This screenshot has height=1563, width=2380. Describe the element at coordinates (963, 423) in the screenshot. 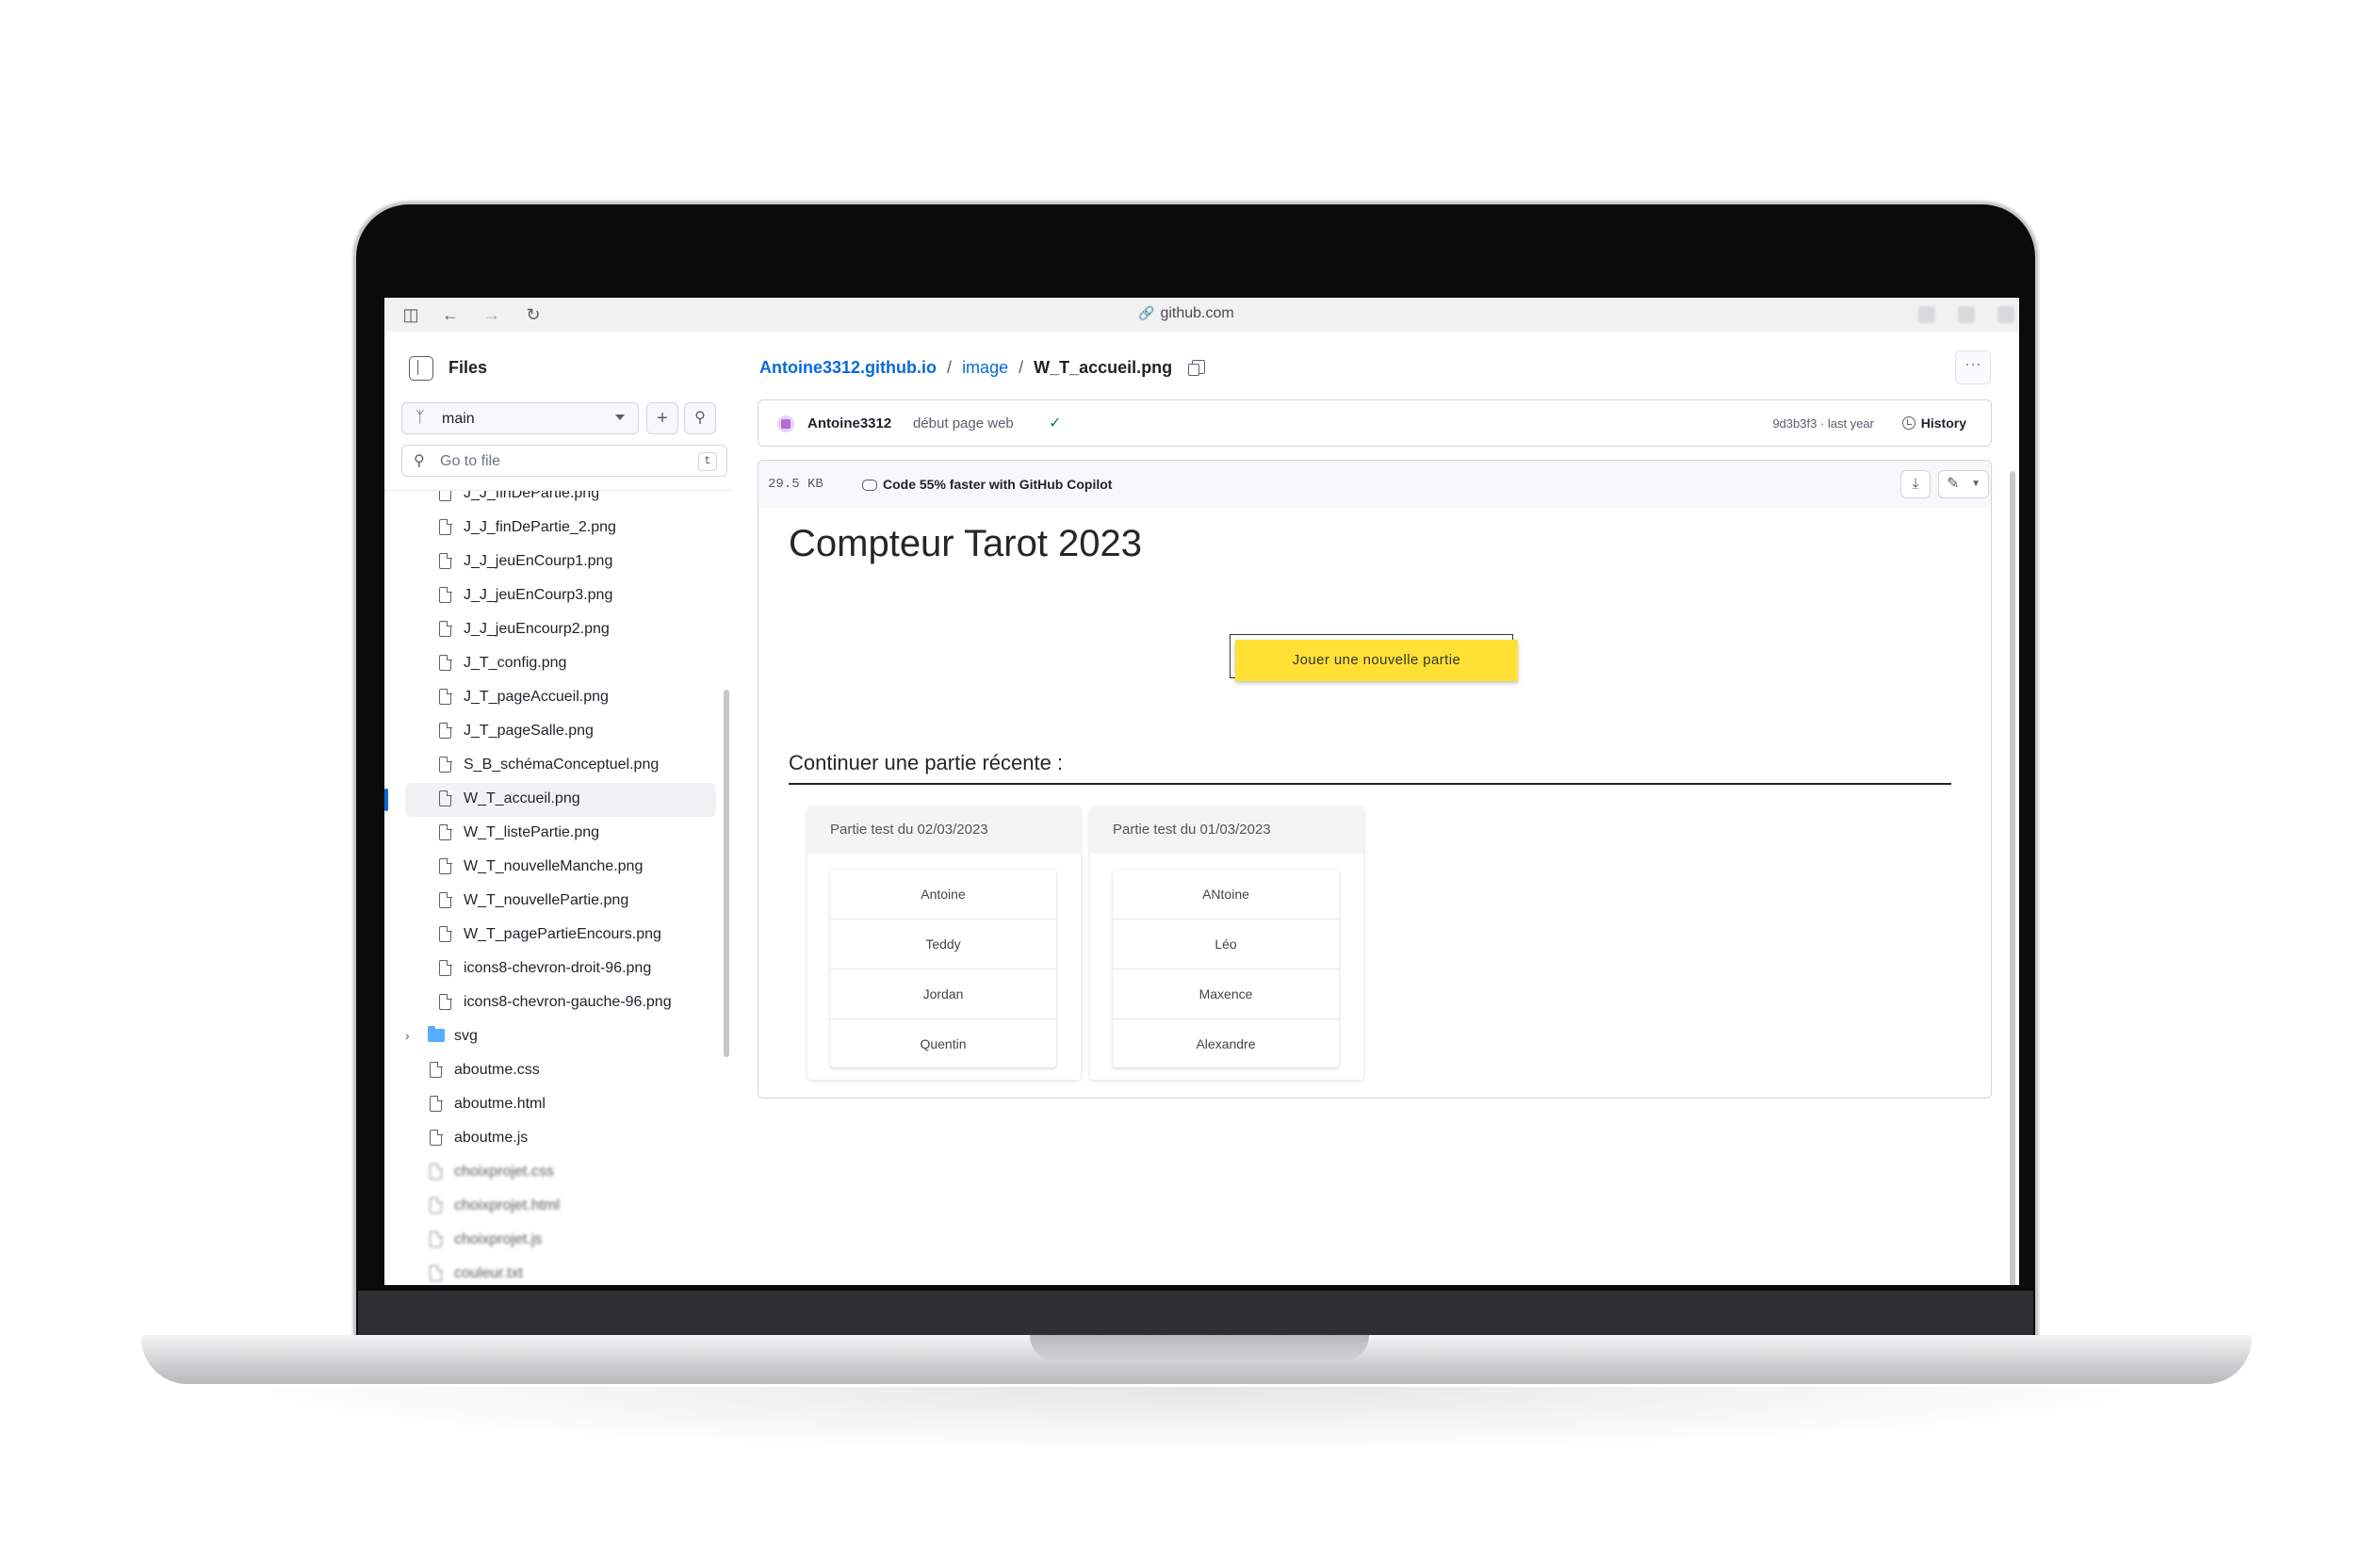

I see `commit-message: début page web` at that location.